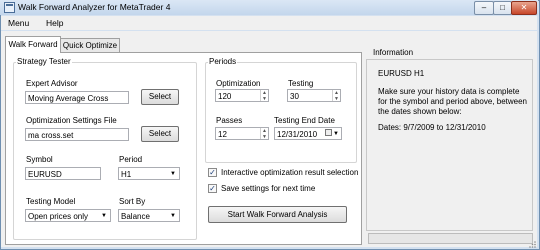 The width and height of the screenshot is (540, 250). What do you see at coordinates (242, 95) in the screenshot?
I see `optimization-stepper: 120 ▲ ▼` at bounding box center [242, 95].